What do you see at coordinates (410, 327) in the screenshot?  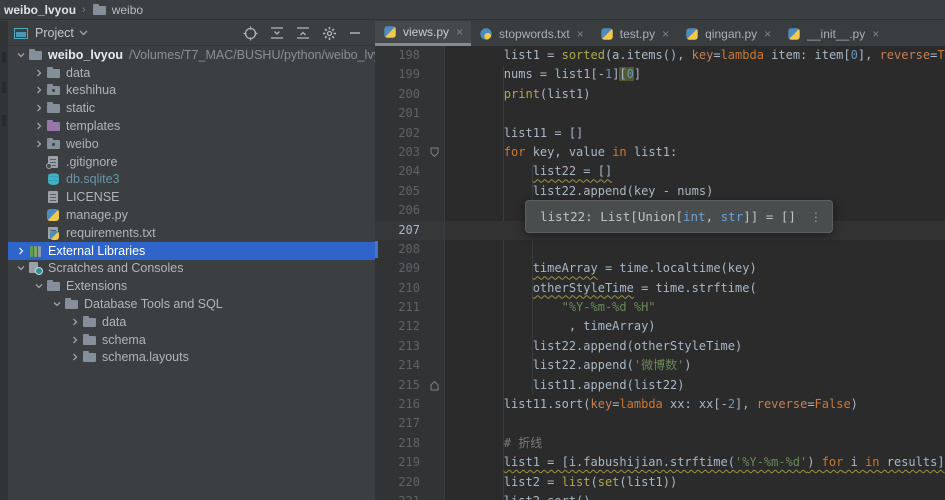 I see `line-number: 212` at bounding box center [410, 327].